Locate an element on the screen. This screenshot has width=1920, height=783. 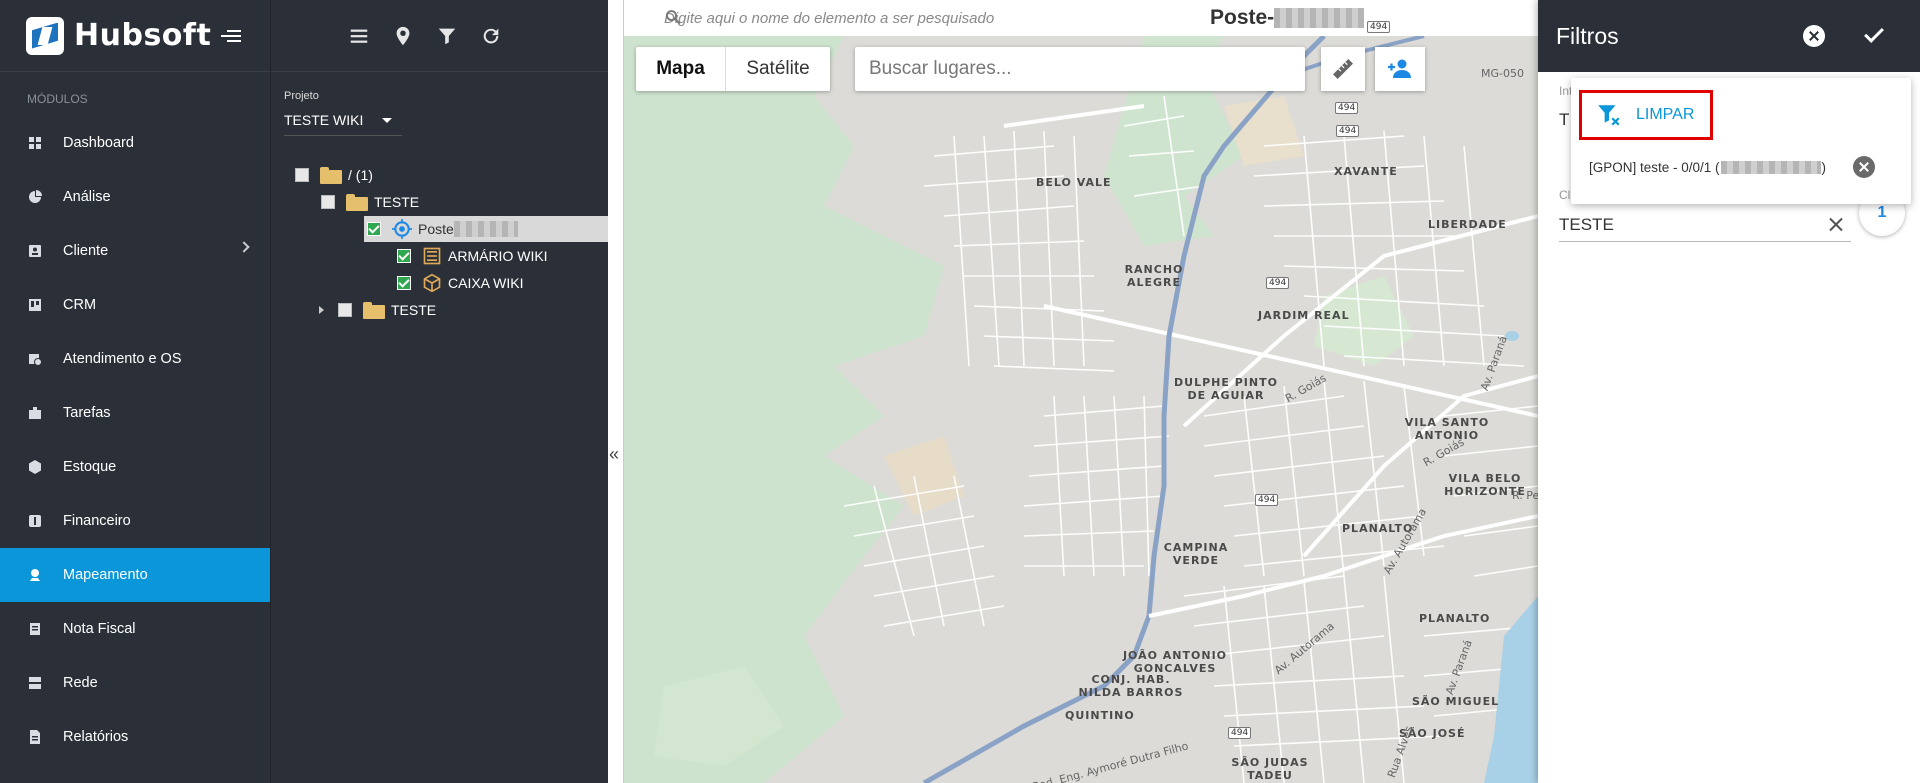
map-place-label: LIBERDADE is located at coordinates (1467, 224).